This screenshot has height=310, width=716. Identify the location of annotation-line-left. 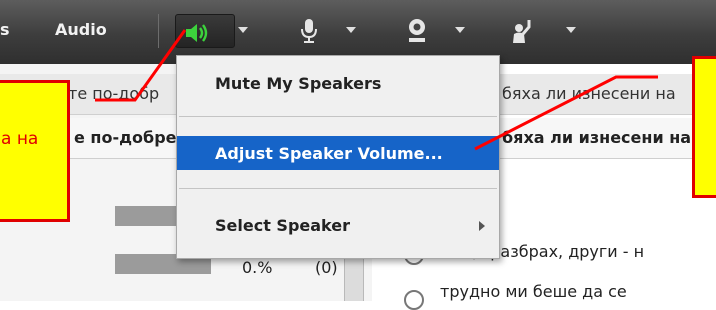
(141, 65).